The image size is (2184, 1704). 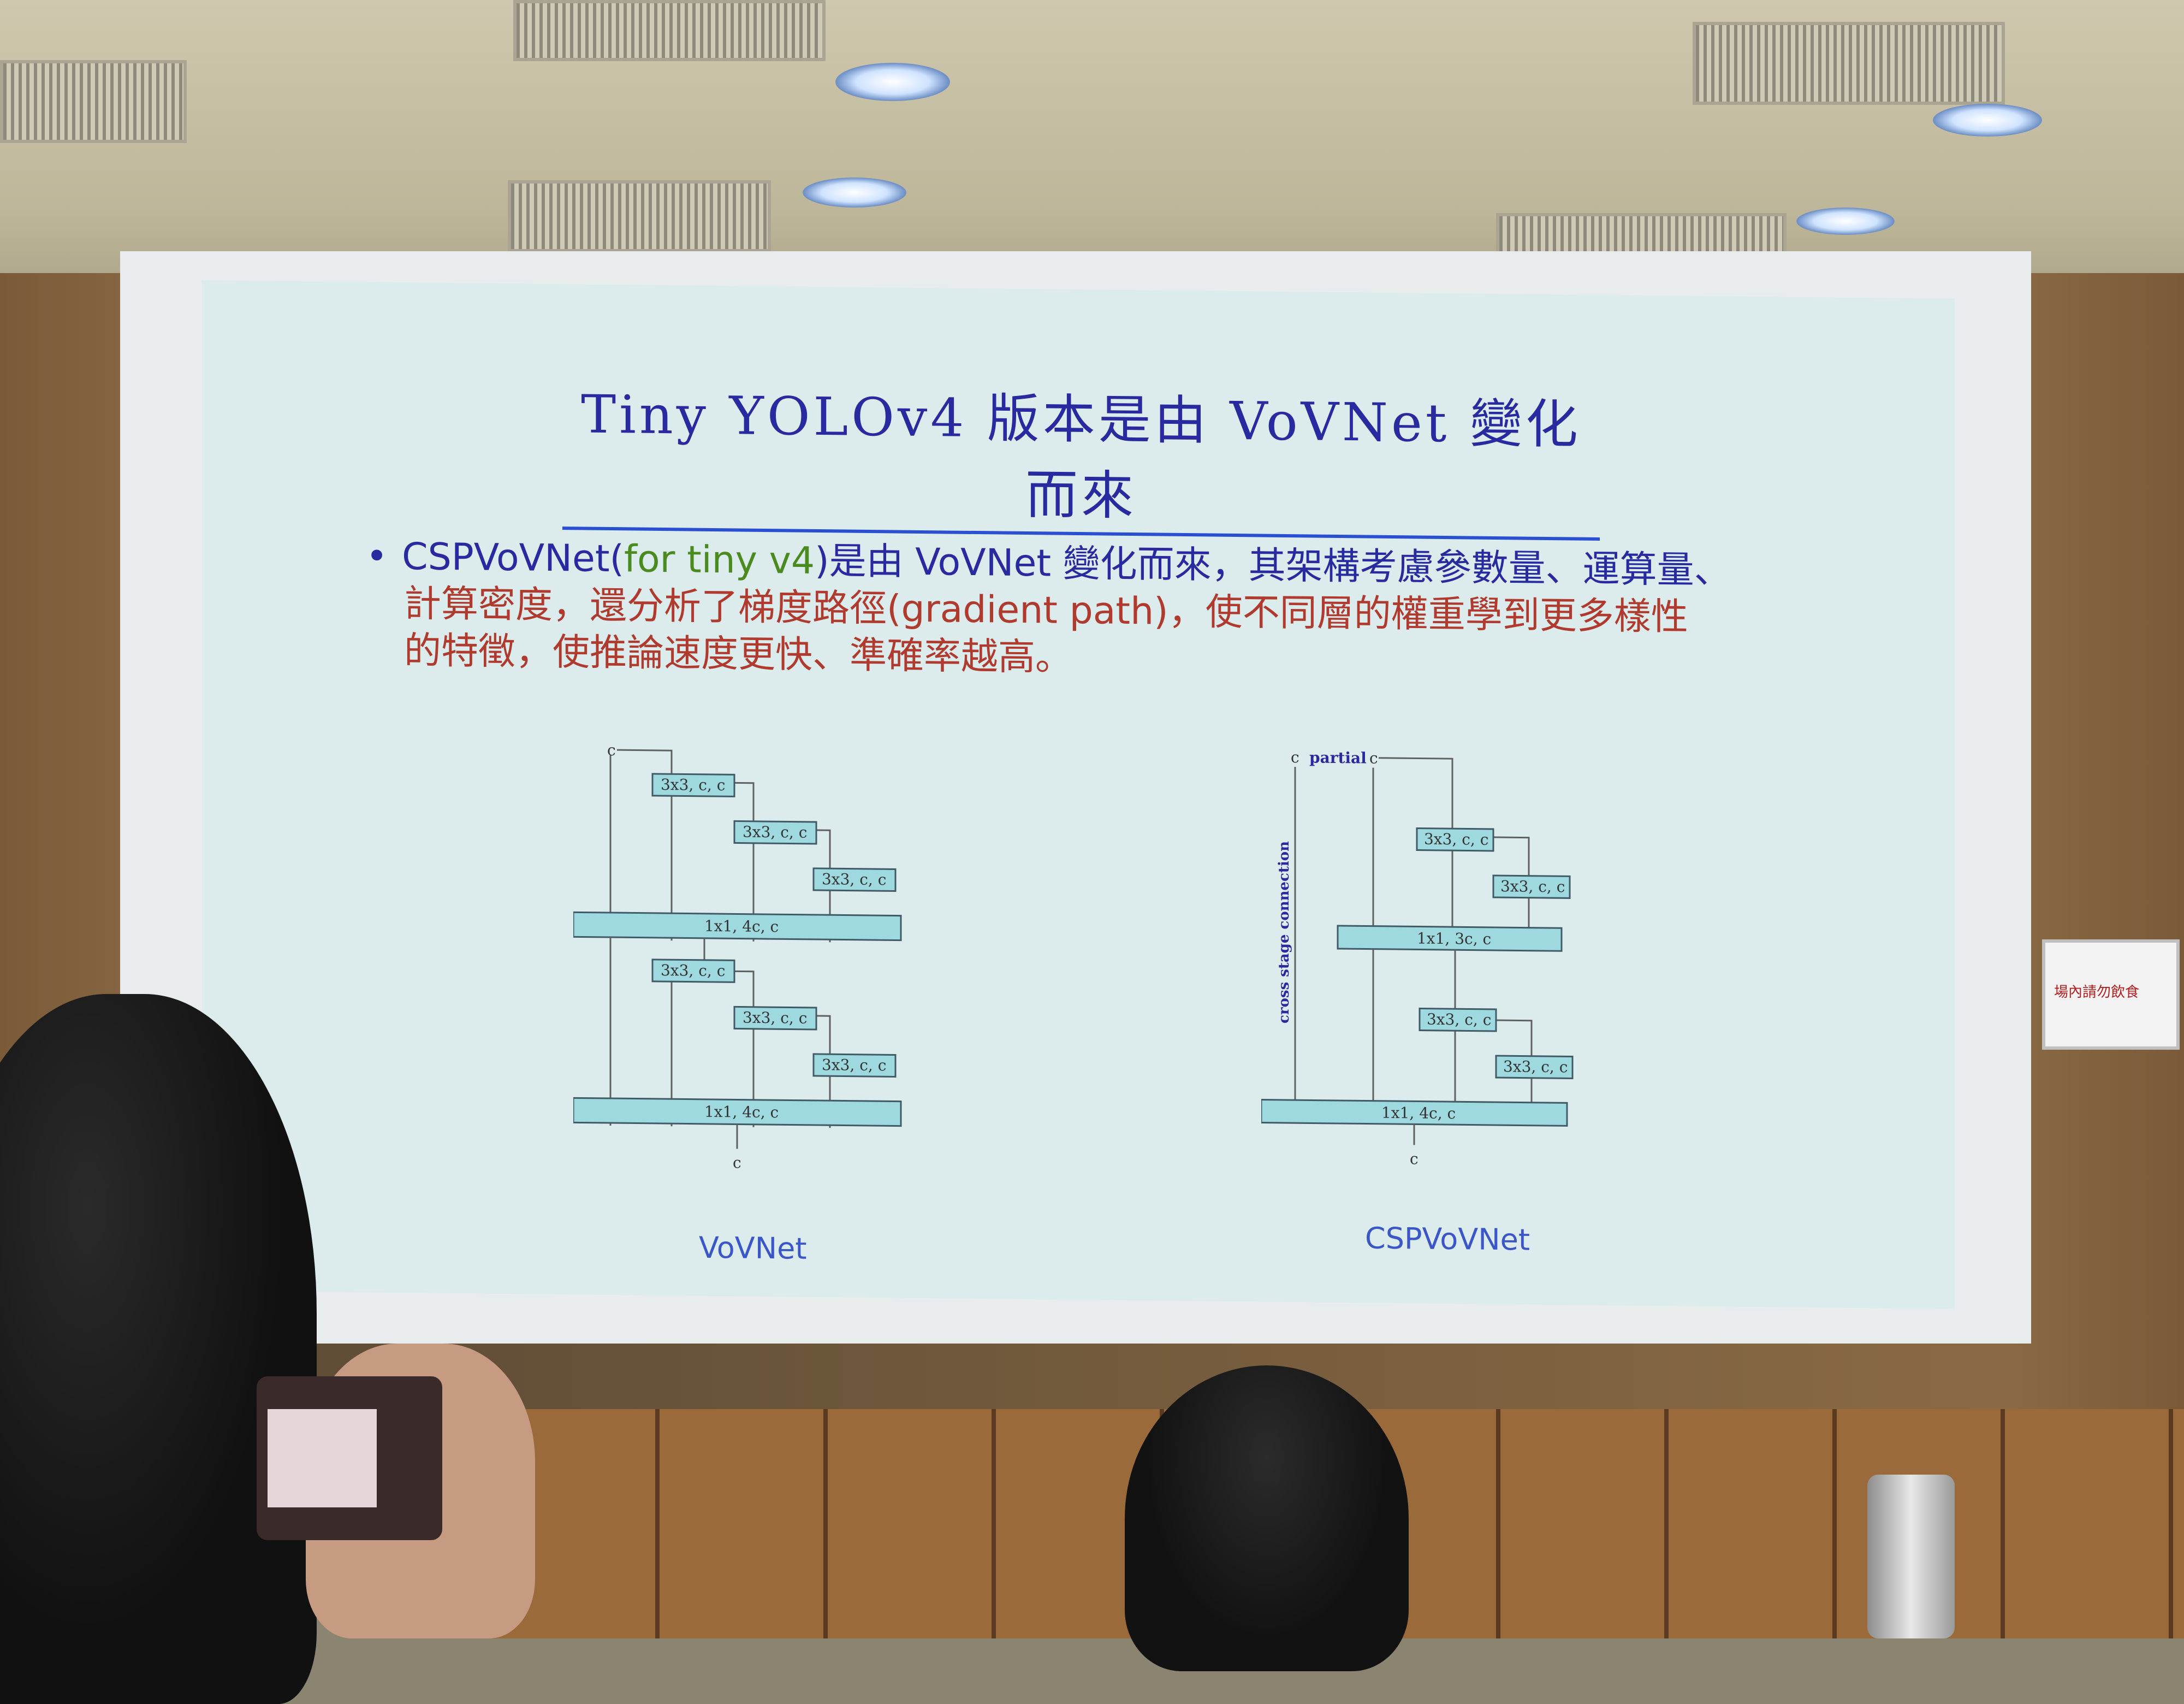 I want to click on vovnet-input-label: c, so click(x=611, y=751).